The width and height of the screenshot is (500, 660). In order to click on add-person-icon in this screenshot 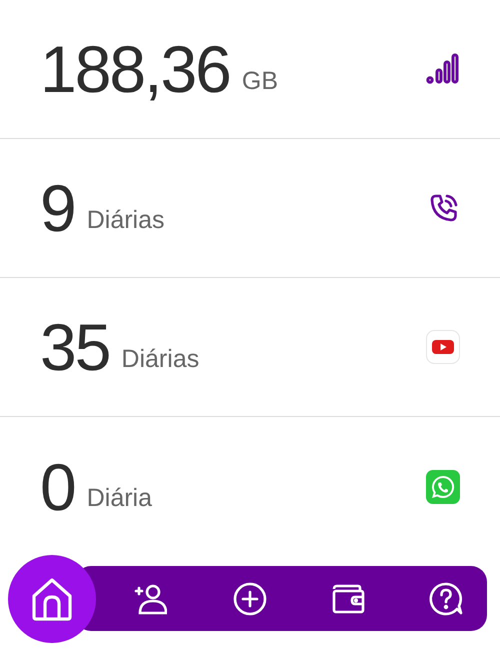, I will do `click(150, 599)`.